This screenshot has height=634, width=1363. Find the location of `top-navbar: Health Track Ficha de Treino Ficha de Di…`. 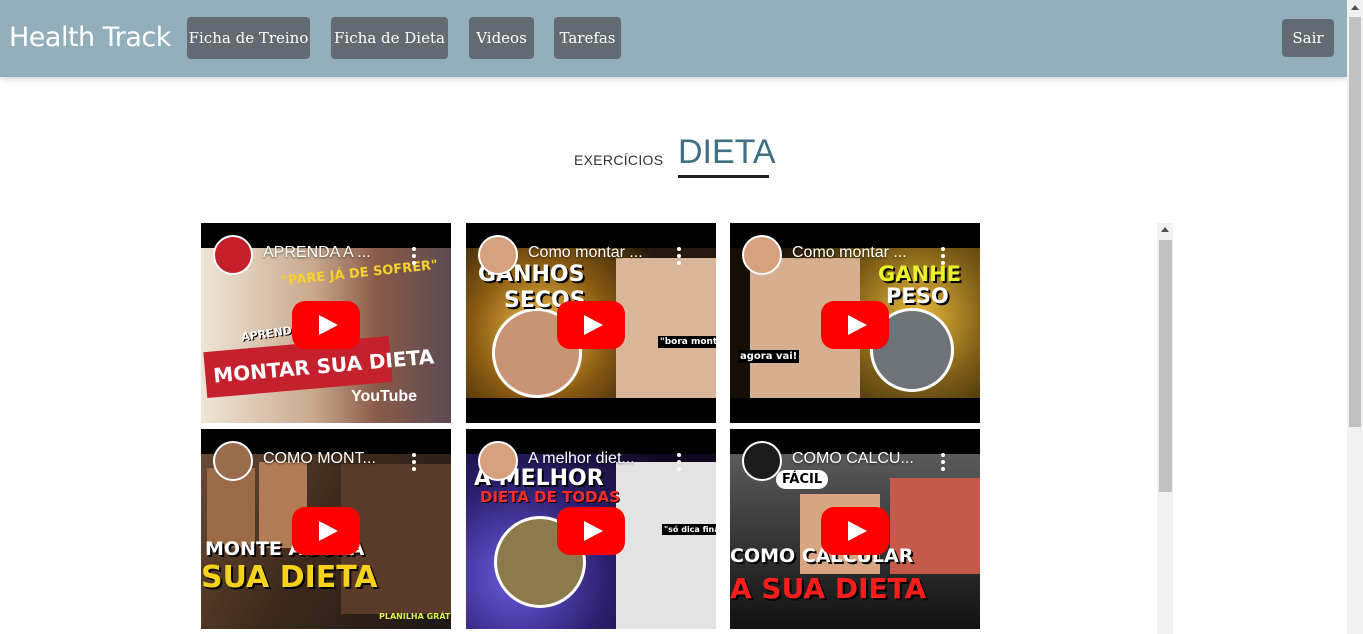

top-navbar: Health Track Ficha de Treino Ficha de Di… is located at coordinates (673, 38).